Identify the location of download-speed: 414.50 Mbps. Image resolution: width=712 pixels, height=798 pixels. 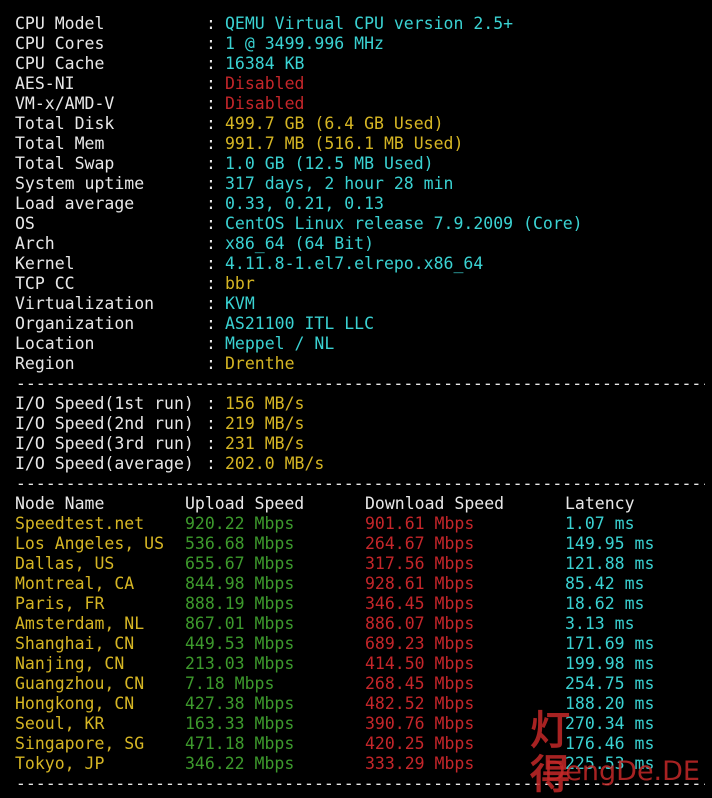
(420, 663).